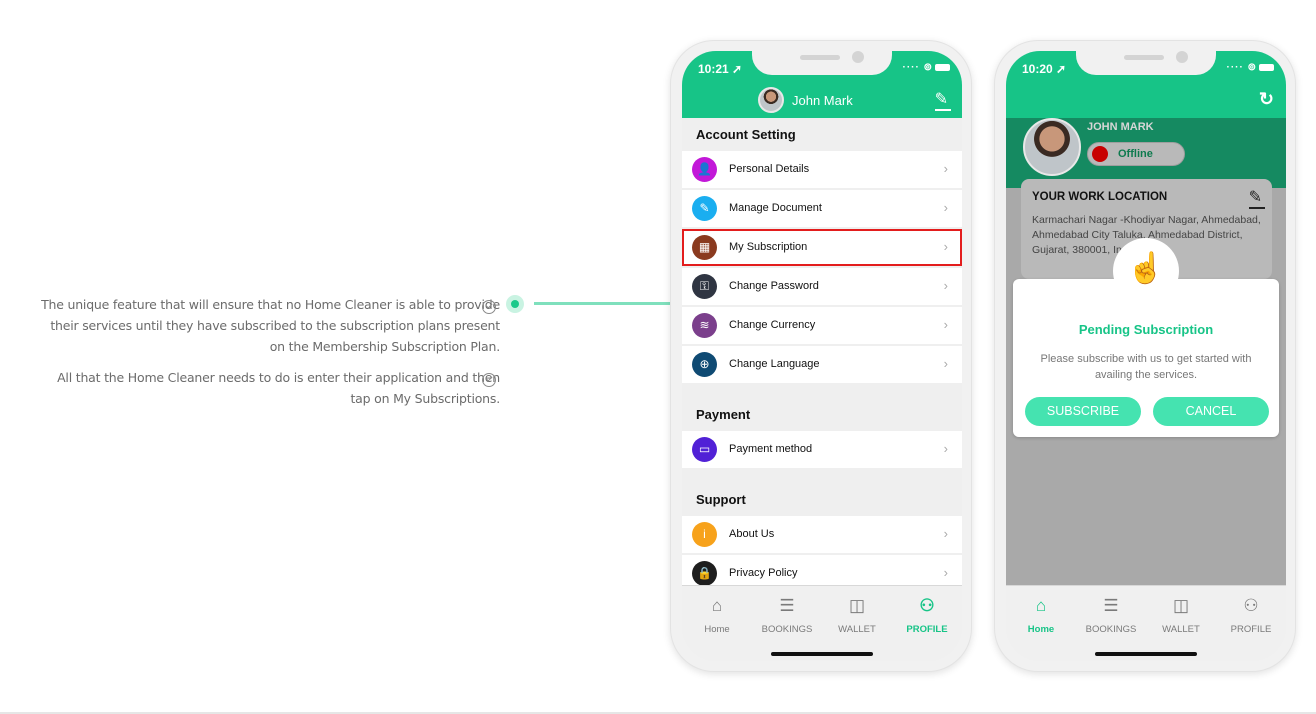  I want to click on profile-band: JOHN MARK Offline, so click(1146, 153).